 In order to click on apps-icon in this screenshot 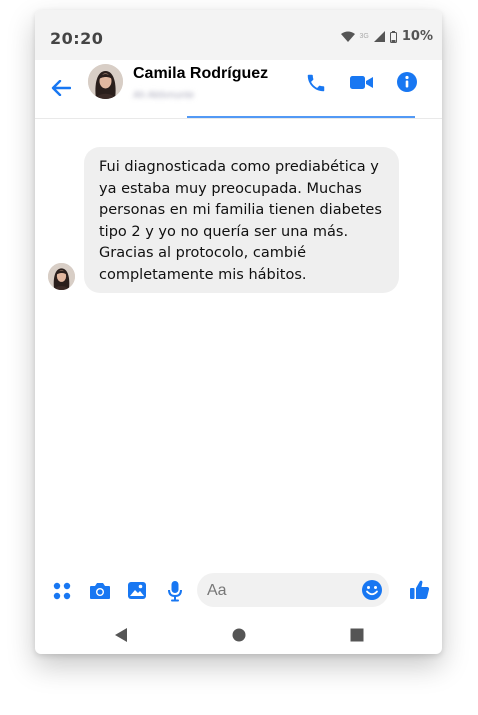, I will do `click(62, 591)`.